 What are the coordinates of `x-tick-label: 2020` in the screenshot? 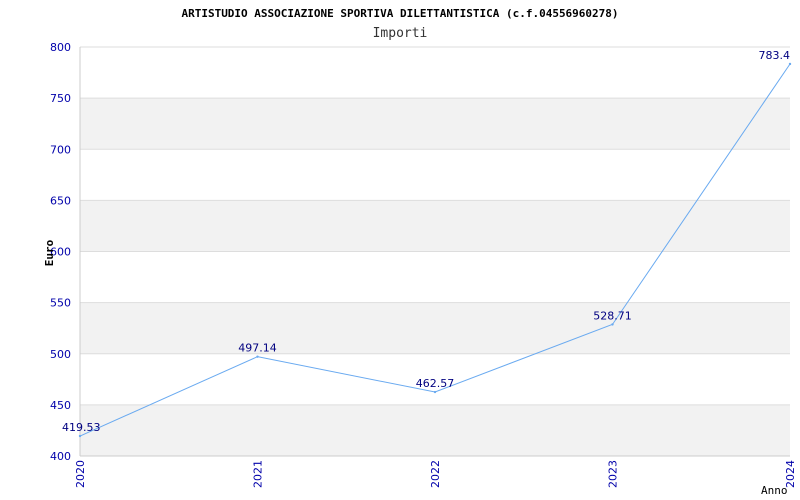 It's located at (80, 474).